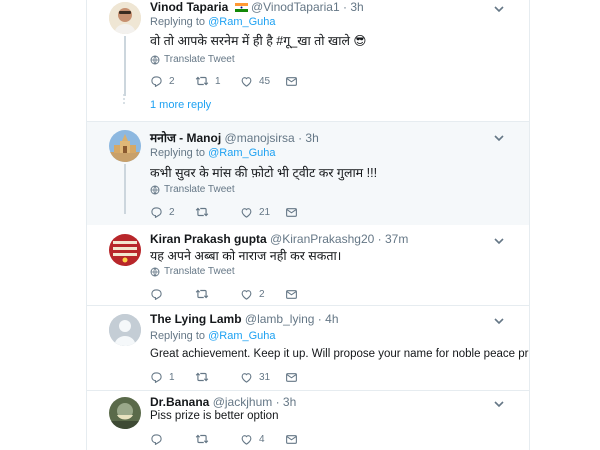 Image resolution: width=600 pixels, height=450 pixels. I want to click on like-button: 2, so click(262, 294).